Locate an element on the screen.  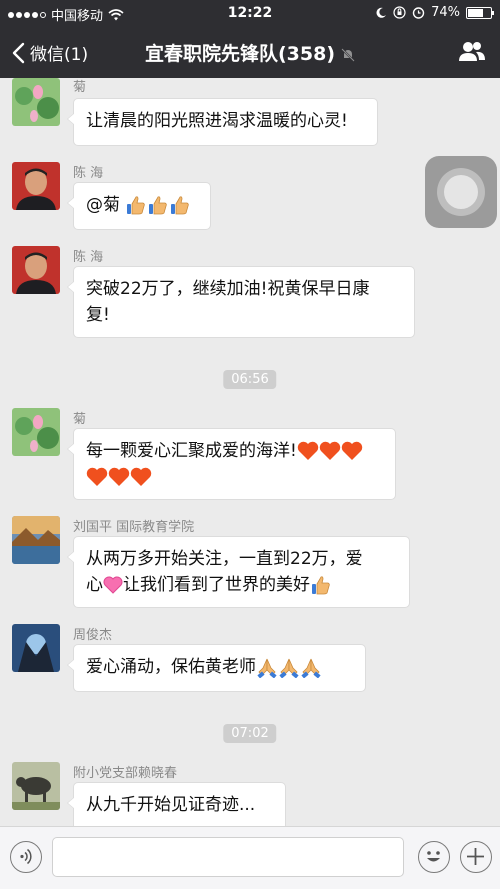
input-bar is located at coordinates (250, 857).